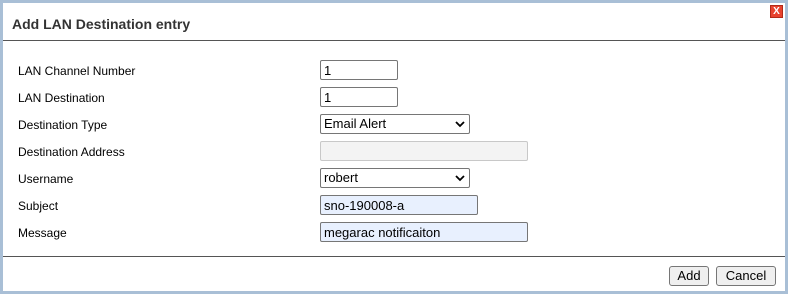  What do you see at coordinates (101, 24) in the screenshot?
I see `dialog-title: Add LAN Destination entry` at bounding box center [101, 24].